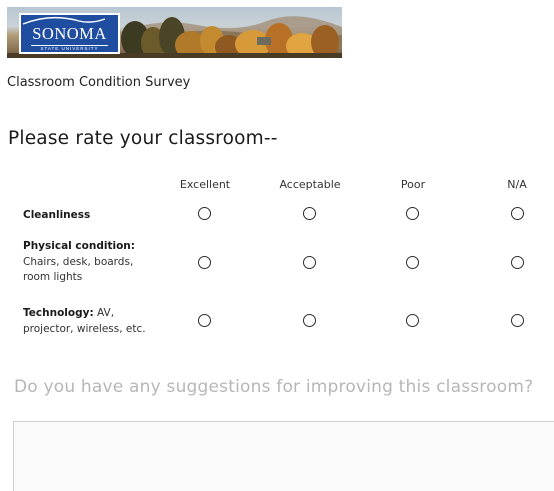 The width and height of the screenshot is (554, 491). What do you see at coordinates (309, 213) in the screenshot?
I see `radio-cleanliness-acceptable` at bounding box center [309, 213].